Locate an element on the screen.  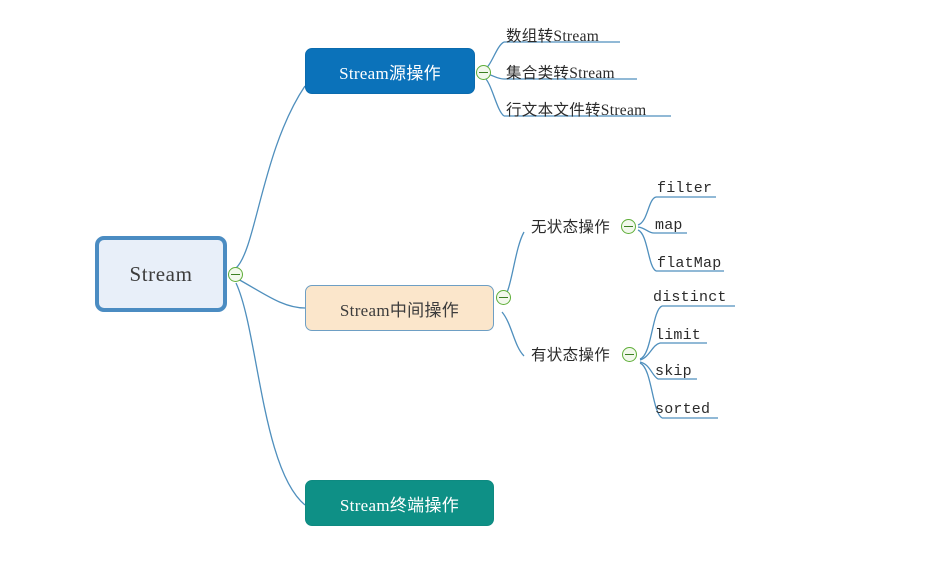
leaf-array-to-stream: 数组转Stream is located at coordinates (552, 35).